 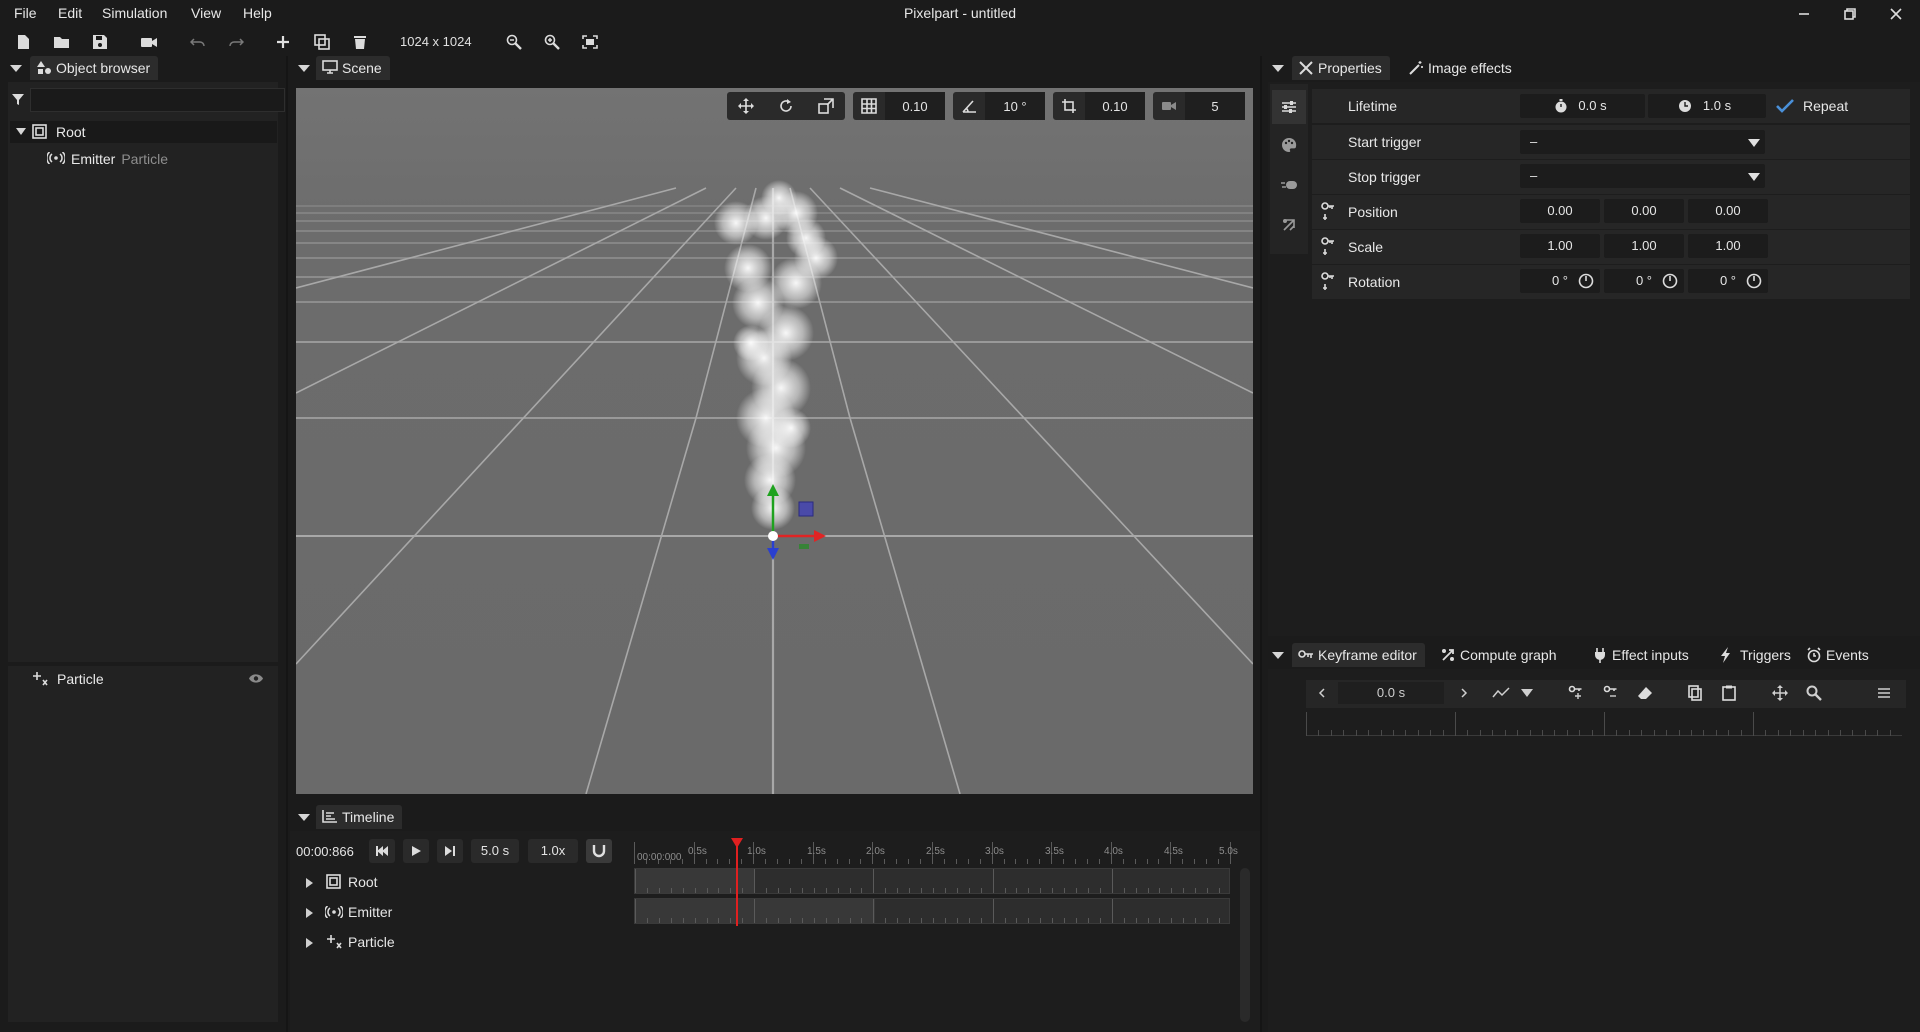 What do you see at coordinates (746, 106) in the screenshot?
I see `move-tool-button` at bounding box center [746, 106].